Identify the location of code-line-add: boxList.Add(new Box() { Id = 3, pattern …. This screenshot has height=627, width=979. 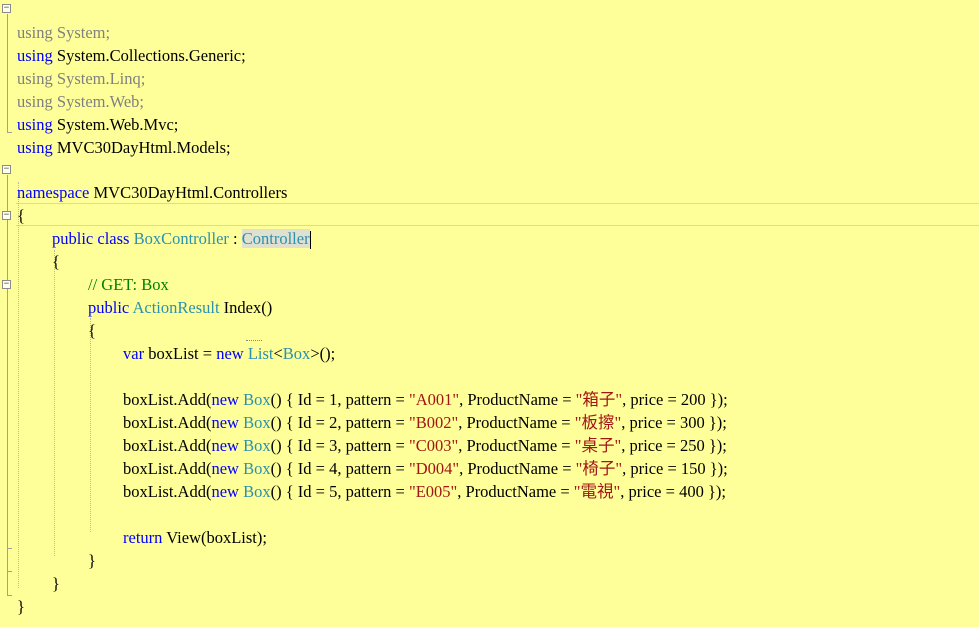
(363, 433).